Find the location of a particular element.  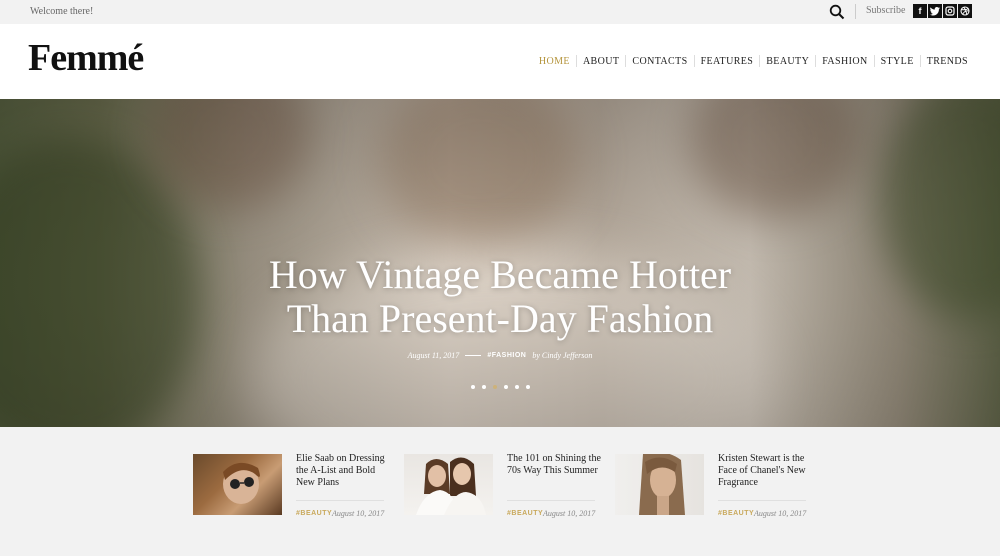

hero-date: August 11, 2017 is located at coordinates (433, 355).